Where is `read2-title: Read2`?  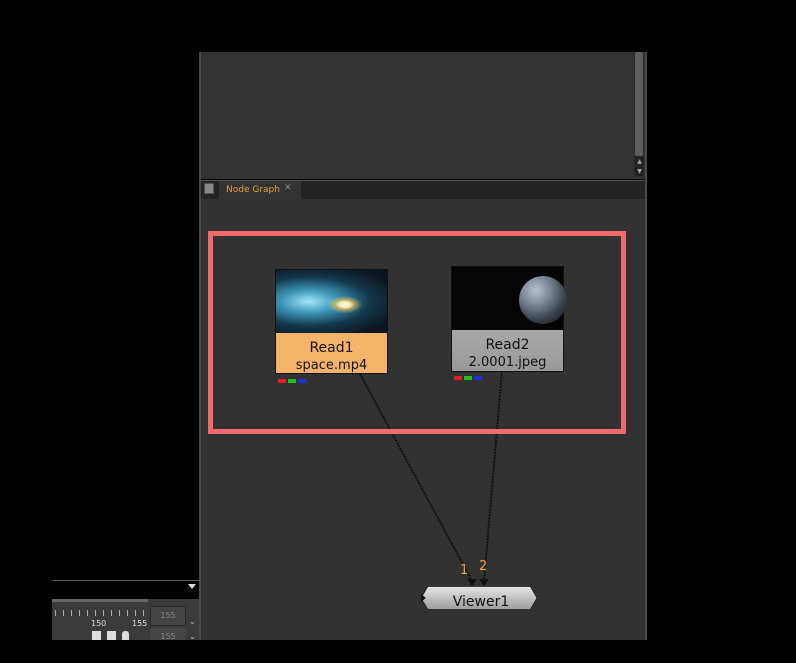
read2-title: Read2 is located at coordinates (507, 345).